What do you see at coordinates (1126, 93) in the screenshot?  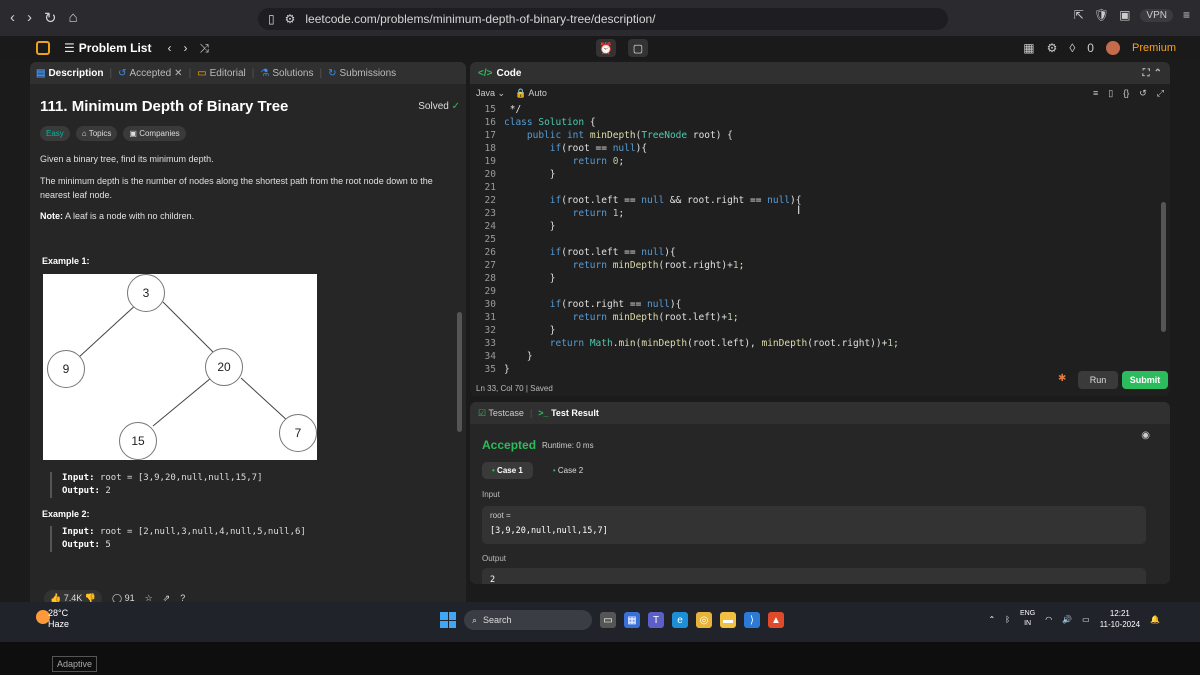 I see `braces-icon: {}` at bounding box center [1126, 93].